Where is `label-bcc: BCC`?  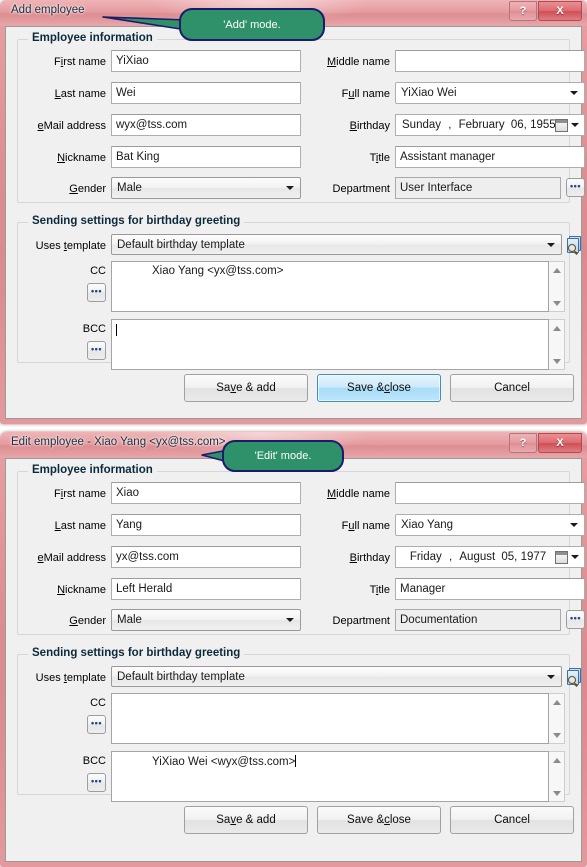
label-bcc: BCC is located at coordinates (94, 761).